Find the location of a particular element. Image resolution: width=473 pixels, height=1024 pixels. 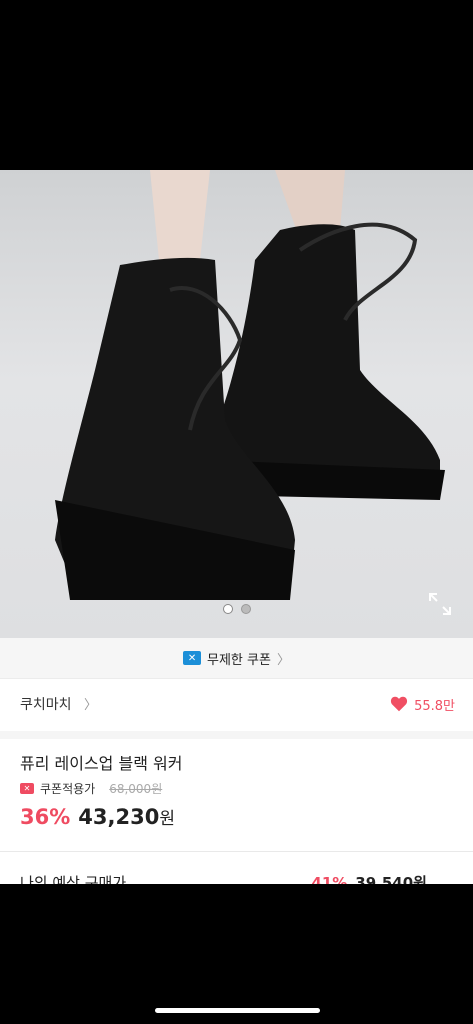

sale-price-number: 43,230 is located at coordinates (119, 817).